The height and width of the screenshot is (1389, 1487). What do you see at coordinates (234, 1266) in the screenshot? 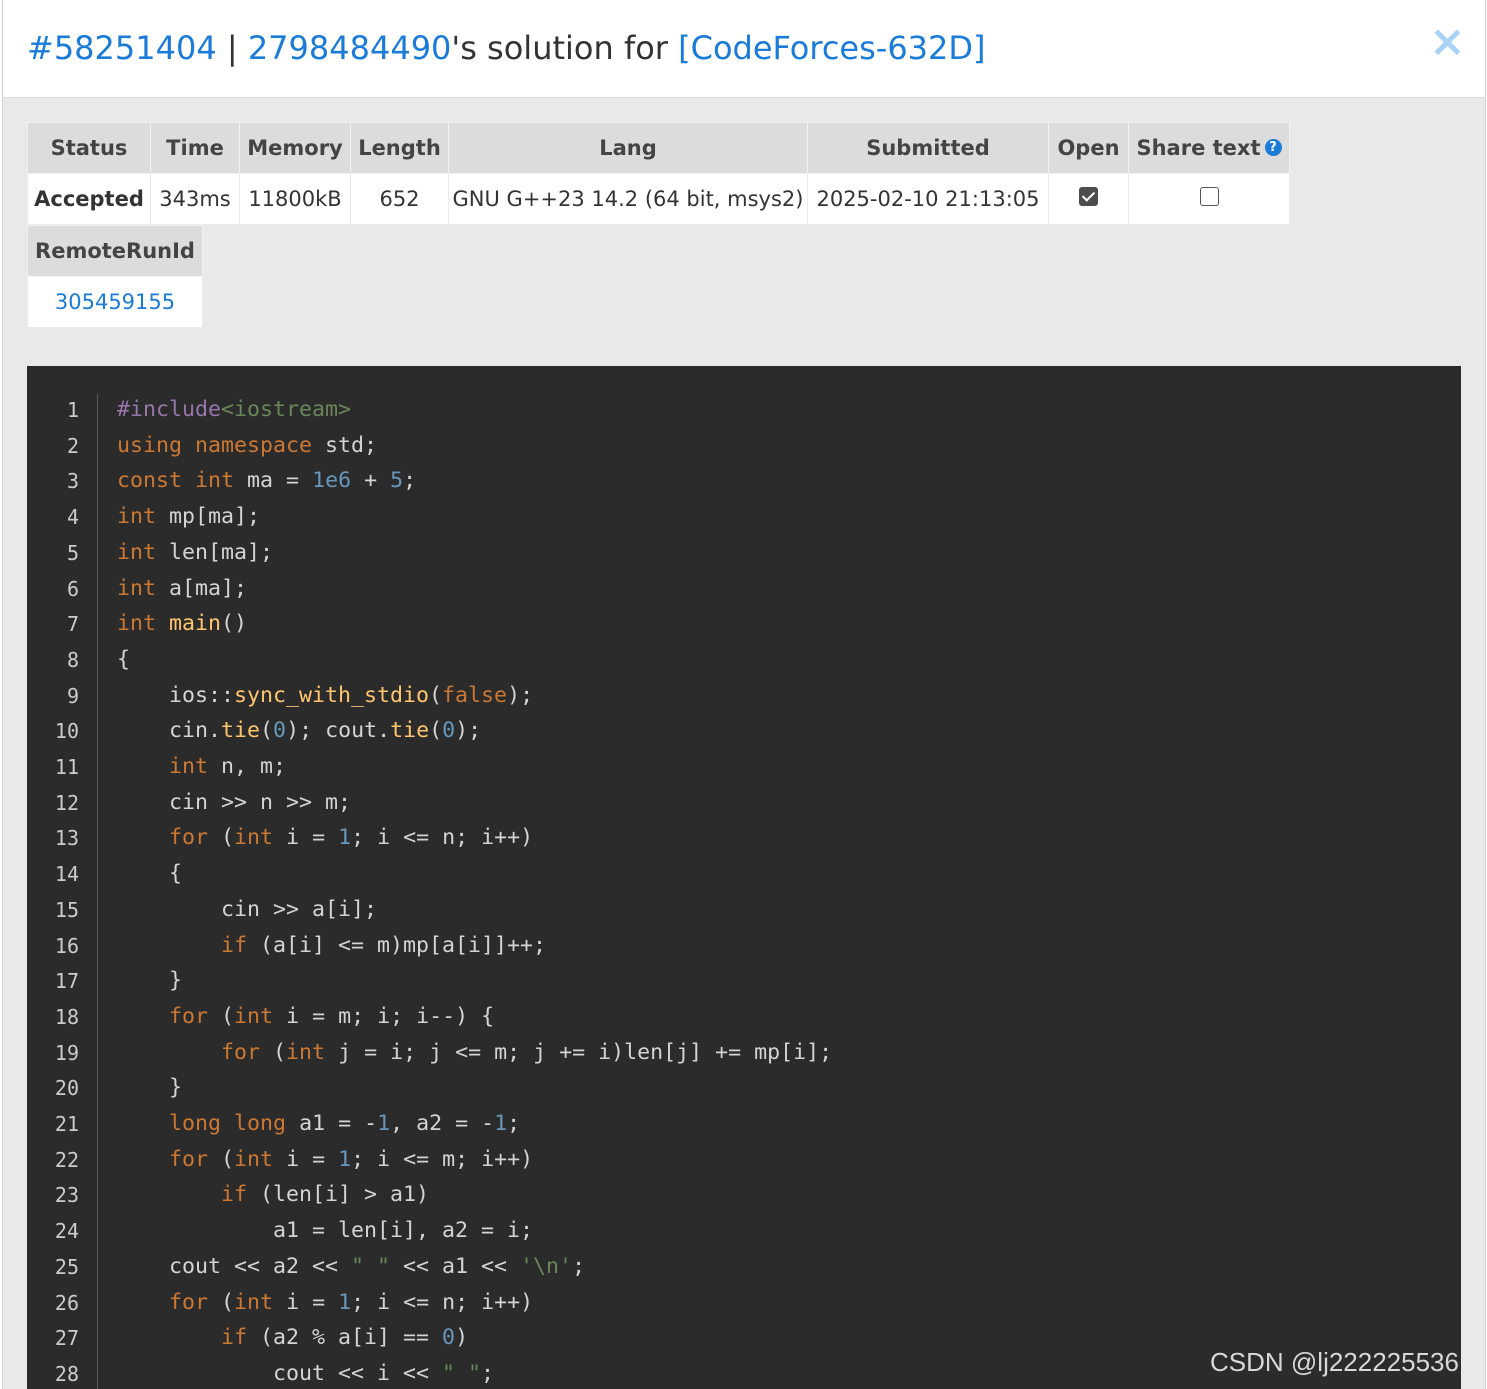
I see `code-token: cout << a2 <<` at bounding box center [234, 1266].